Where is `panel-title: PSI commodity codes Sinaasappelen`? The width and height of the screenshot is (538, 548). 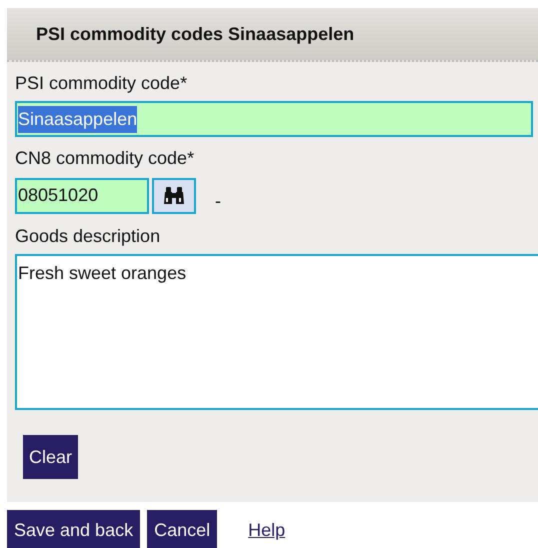 panel-title: PSI commodity codes Sinaasappelen is located at coordinates (195, 34).